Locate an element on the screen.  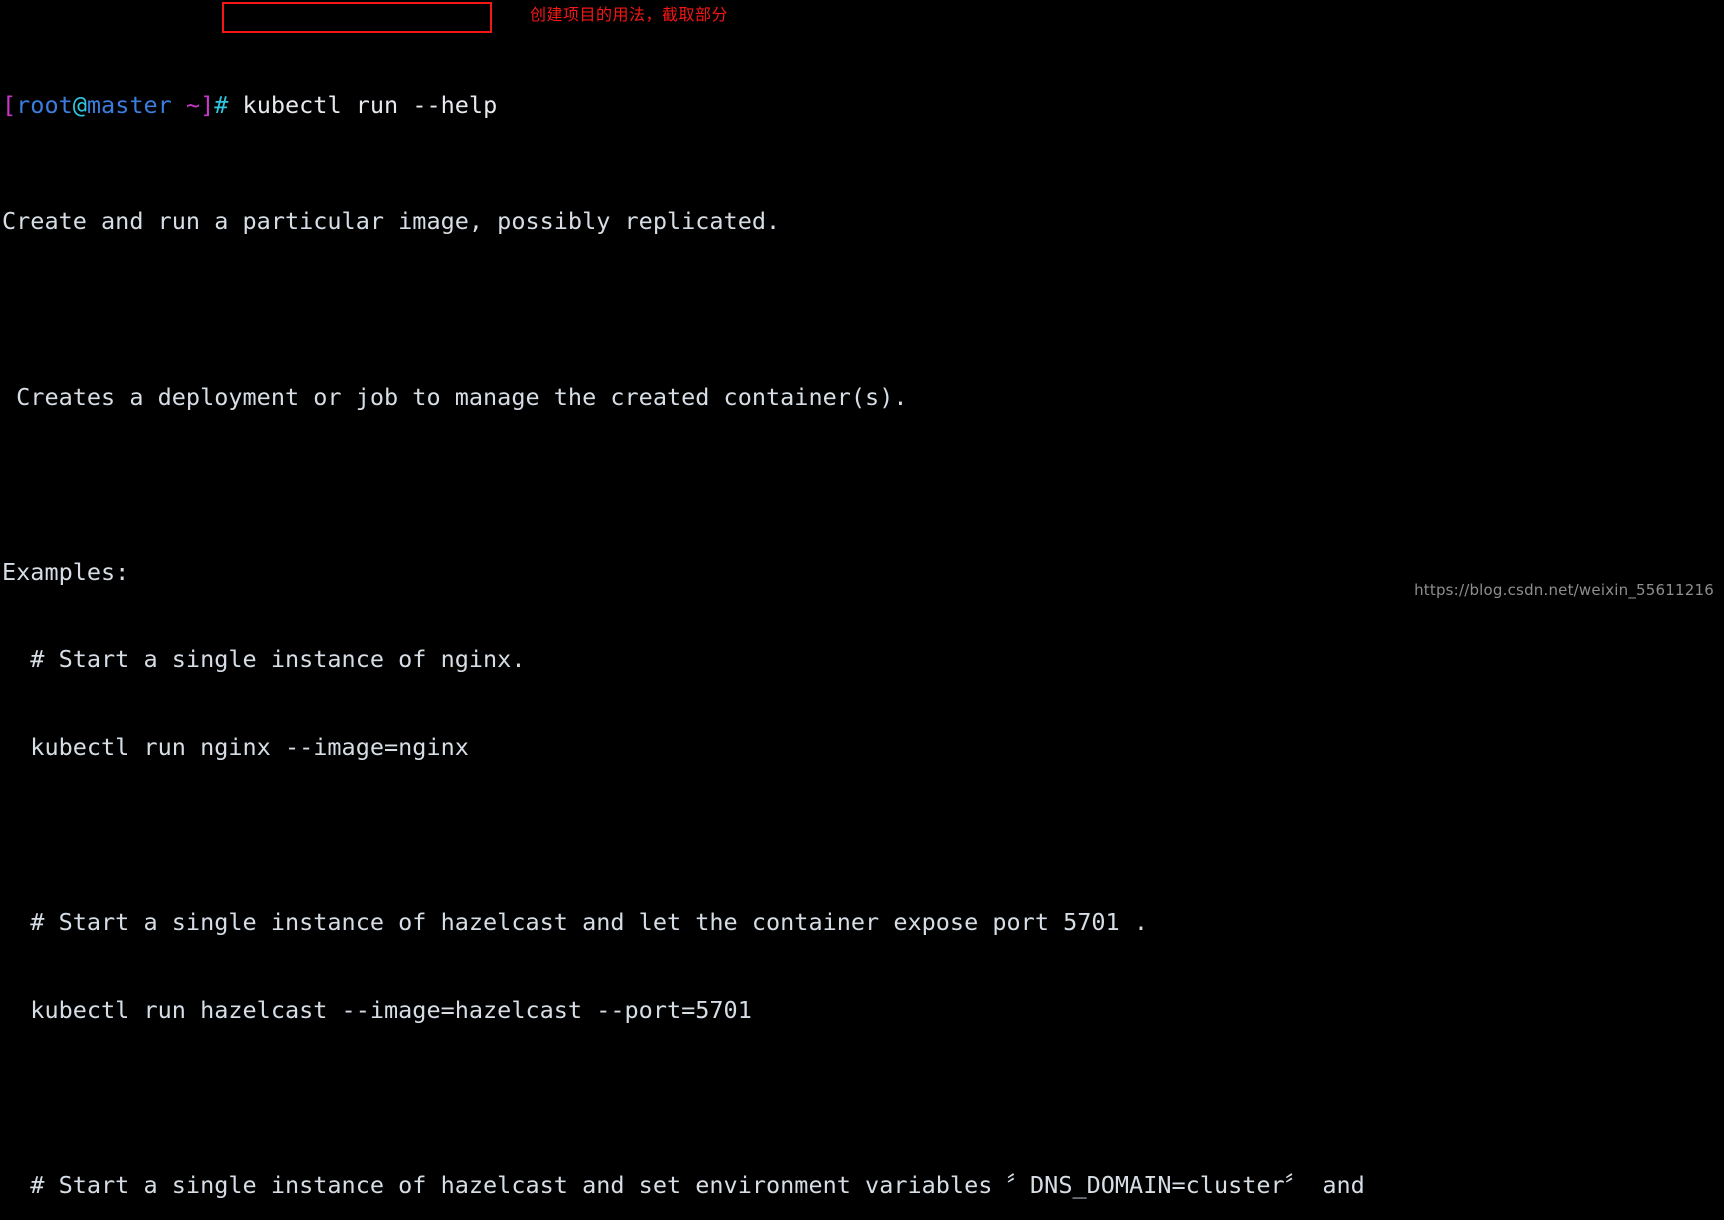
prompt-open-bracket: [ is located at coordinates (9, 104).